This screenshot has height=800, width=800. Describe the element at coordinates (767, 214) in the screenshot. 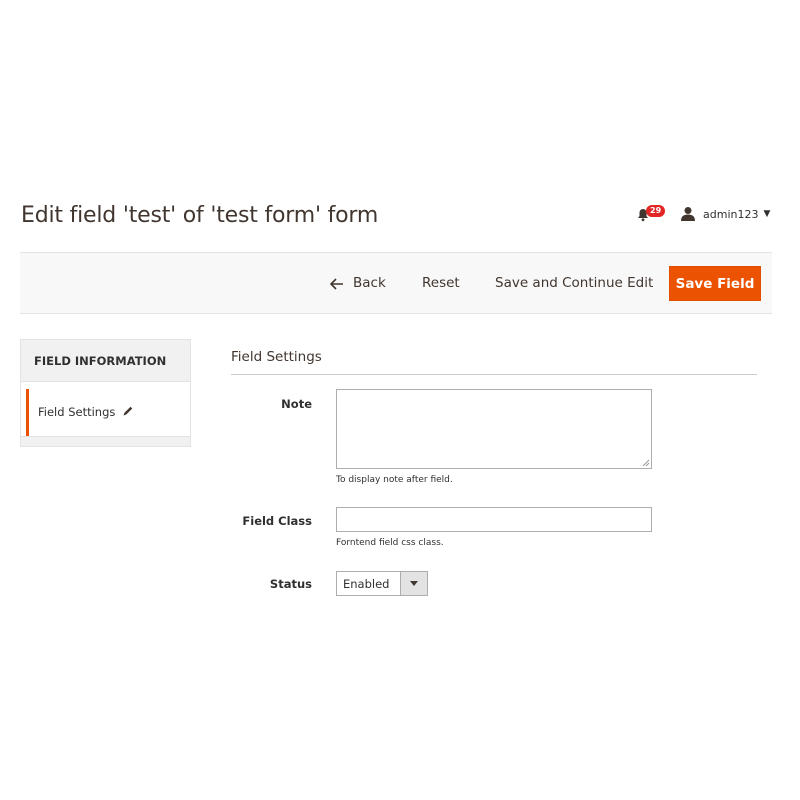

I see `caret-down-icon: ▼` at that location.